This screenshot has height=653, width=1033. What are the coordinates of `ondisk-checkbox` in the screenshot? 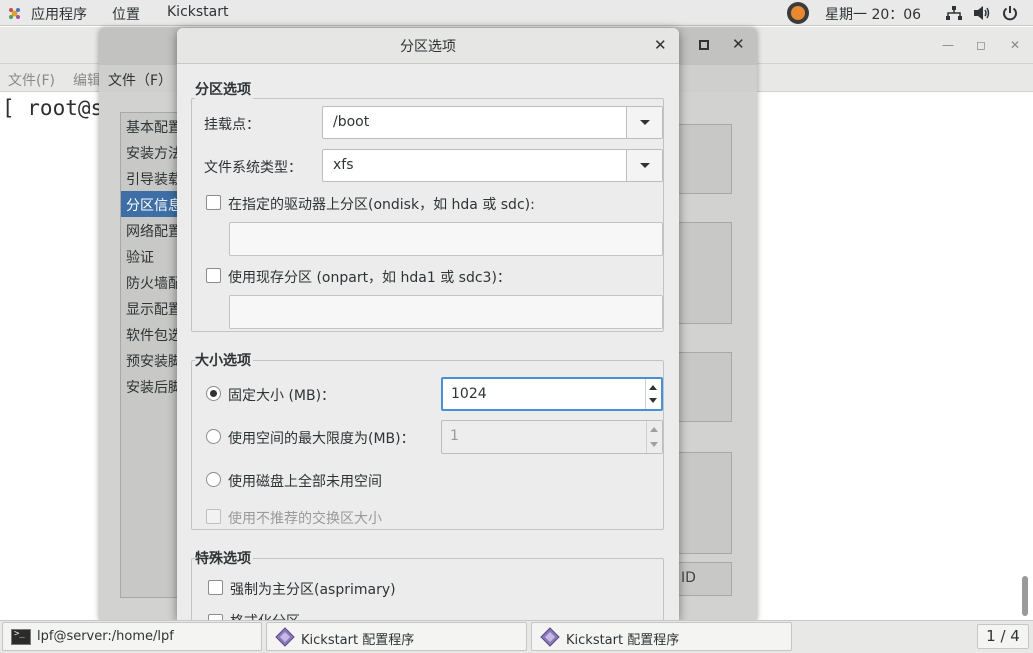 It's located at (213, 202).